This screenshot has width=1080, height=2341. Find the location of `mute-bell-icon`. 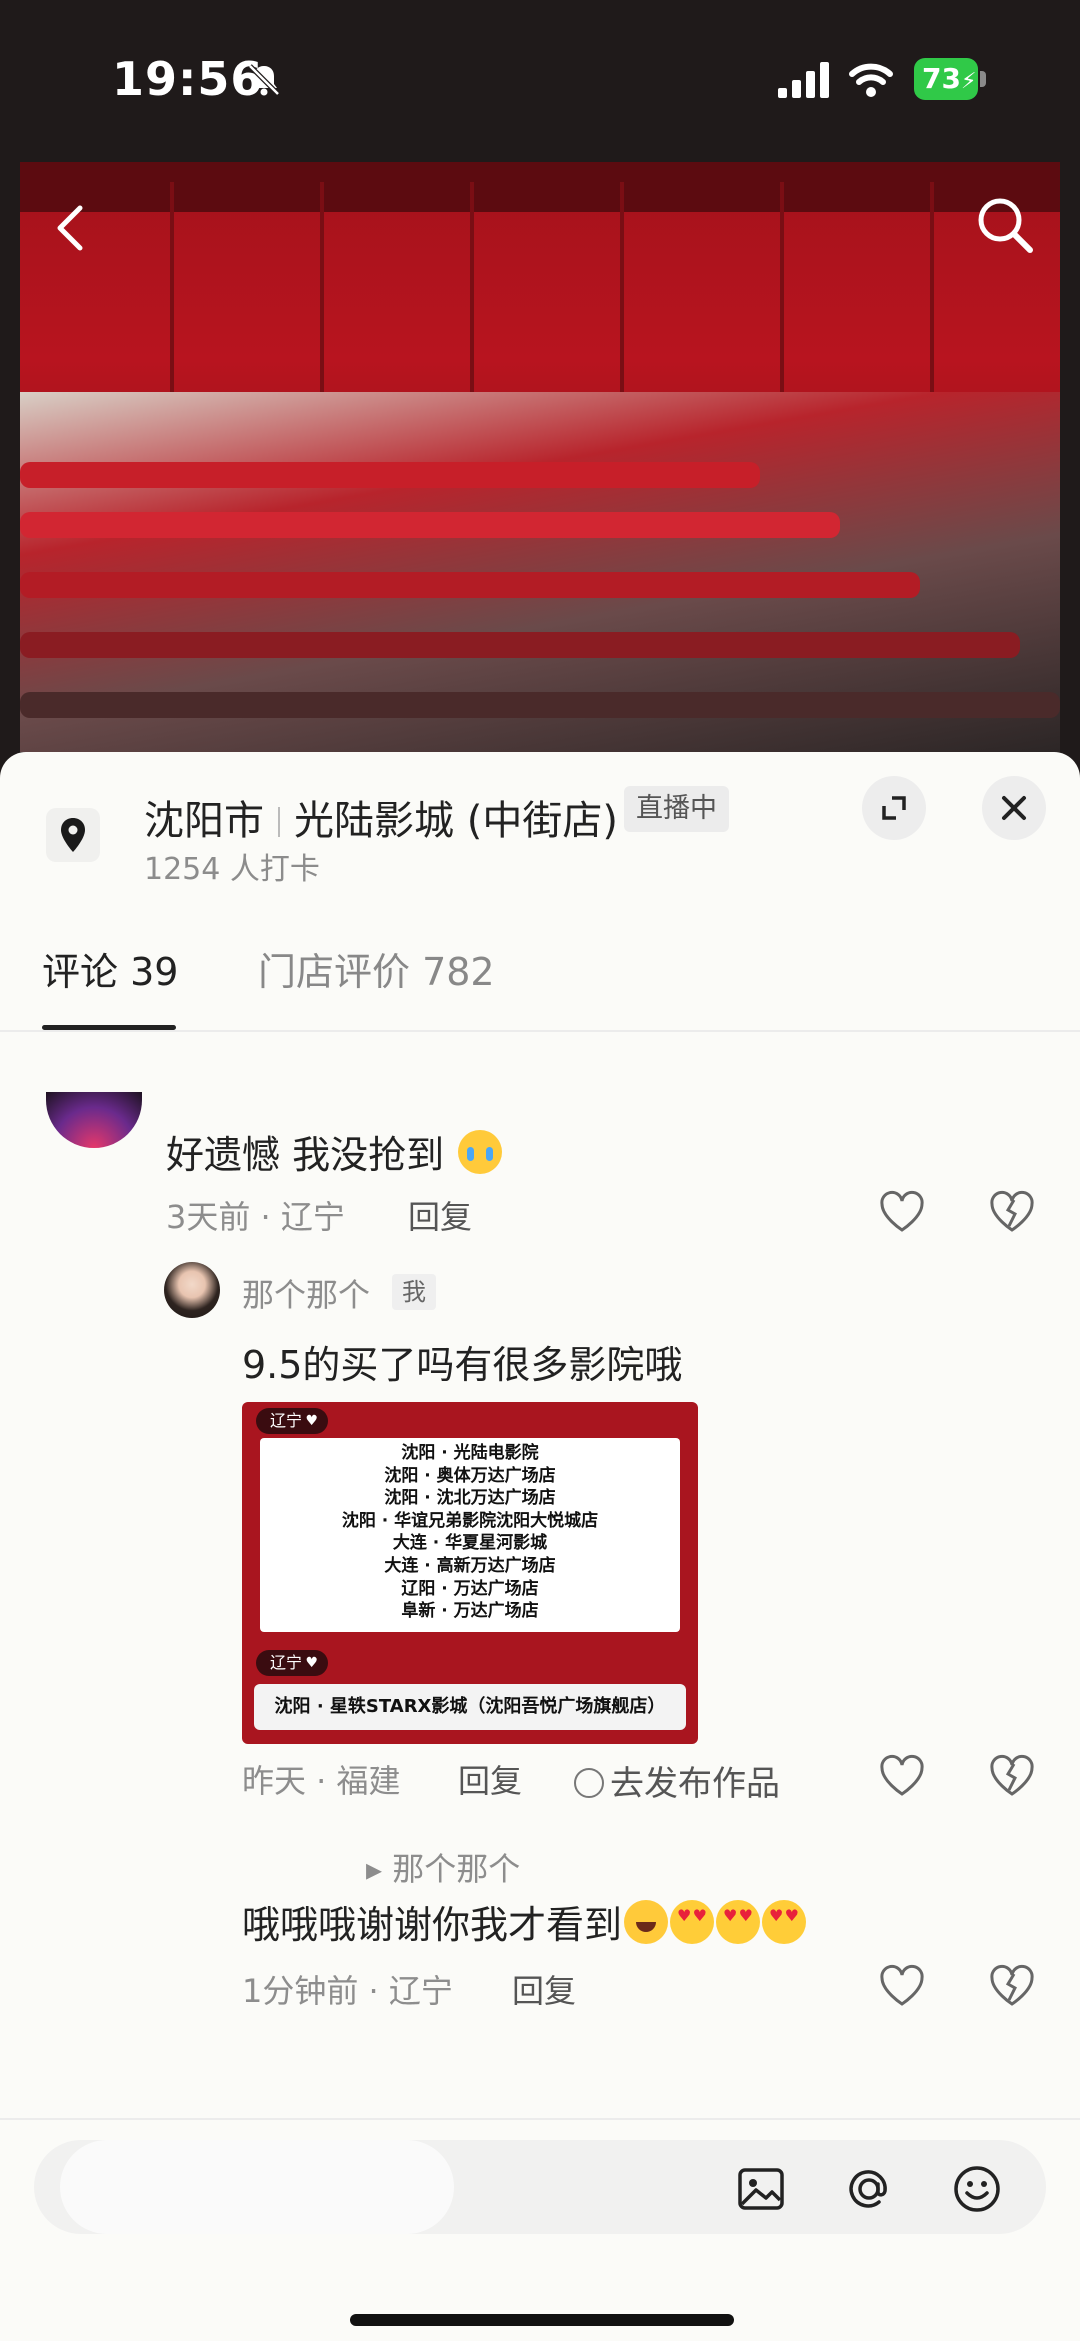

mute-bell-icon is located at coordinates (264, 80).